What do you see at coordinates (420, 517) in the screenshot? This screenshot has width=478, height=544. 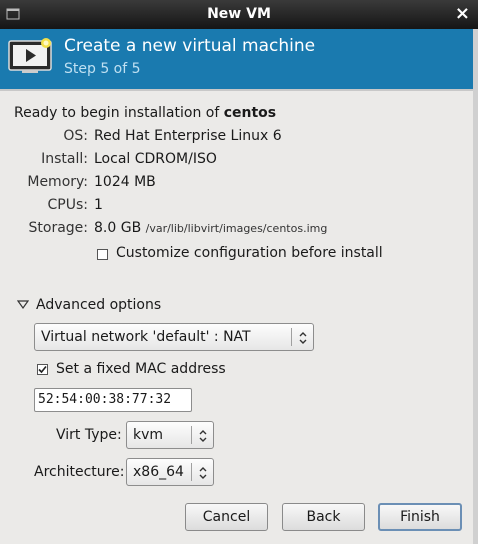 I see `finish-button: Finish` at bounding box center [420, 517].